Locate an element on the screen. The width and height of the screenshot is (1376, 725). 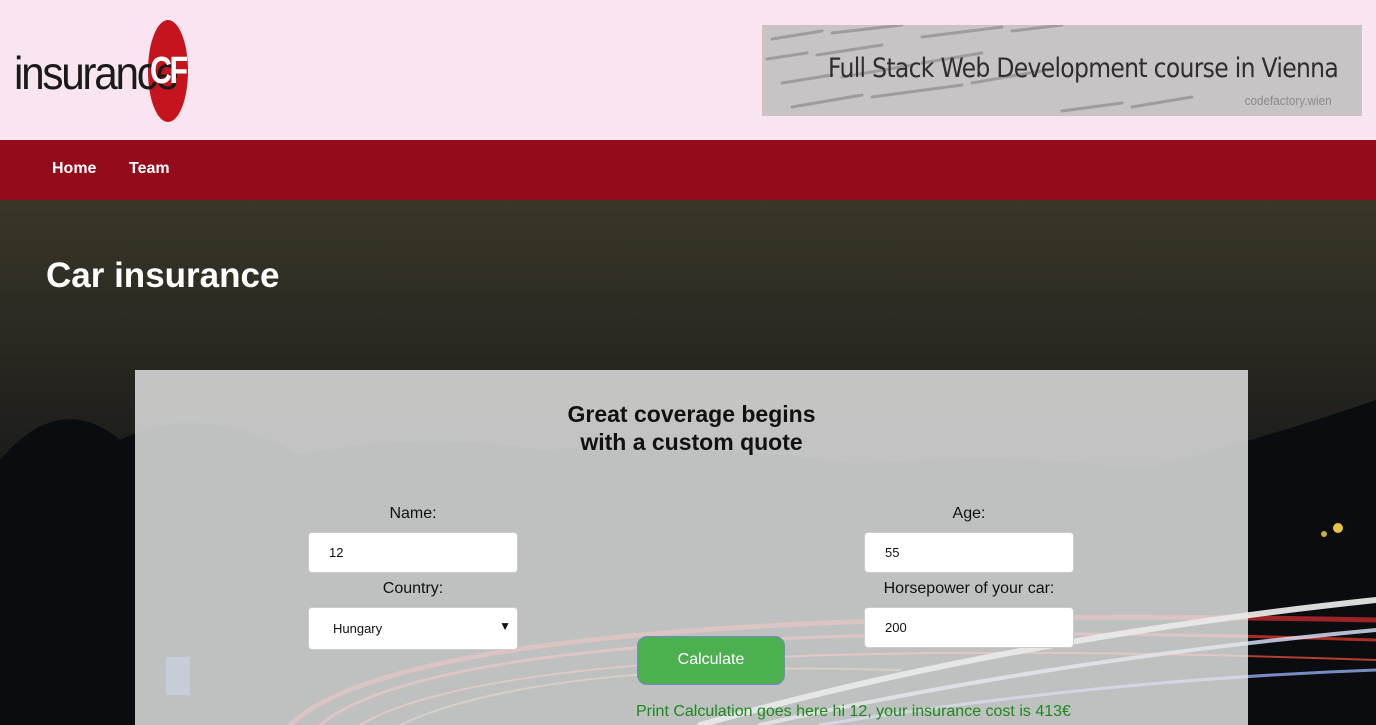
country-selected-value: Hungary is located at coordinates (358, 628).